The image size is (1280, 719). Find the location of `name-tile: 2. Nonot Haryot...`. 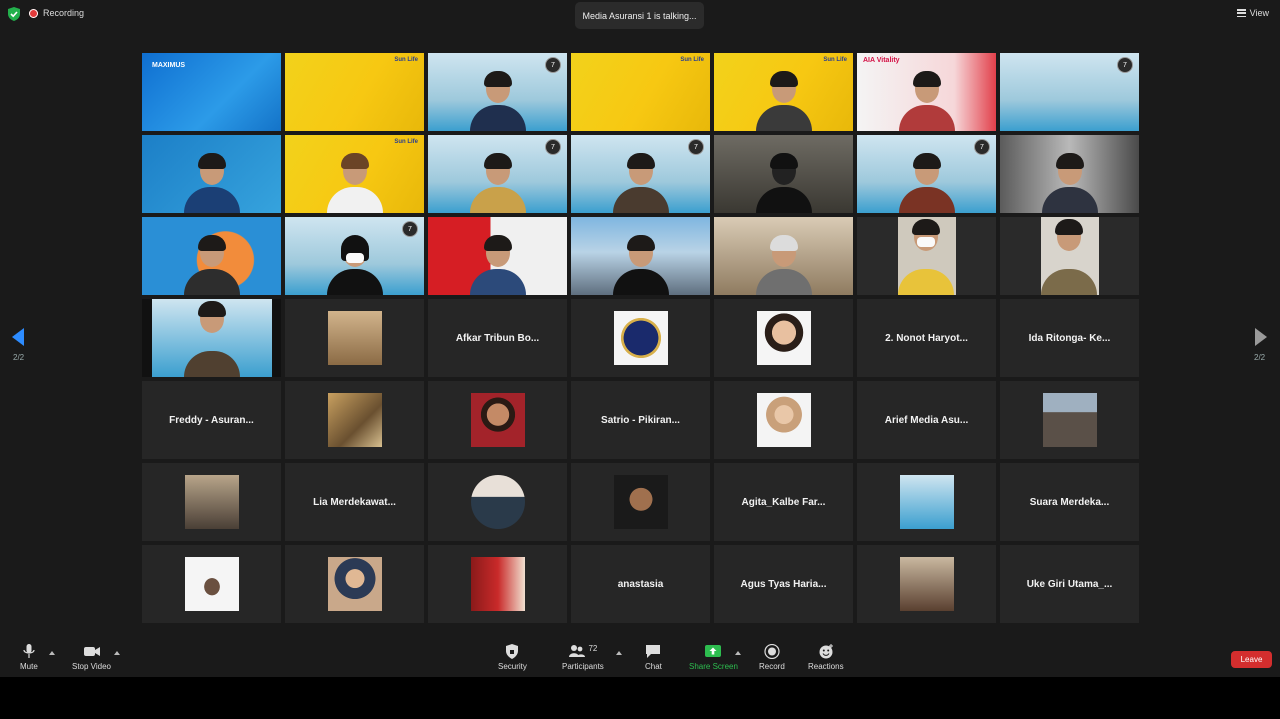

name-tile: 2. Nonot Haryot... is located at coordinates (926, 338).